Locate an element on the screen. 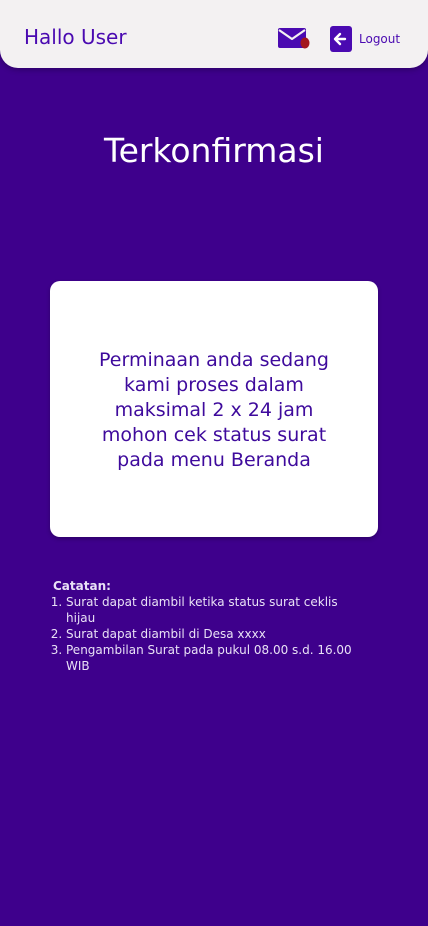 Image resolution: width=428 pixels, height=926 pixels. mail-icon is located at coordinates (294, 38).